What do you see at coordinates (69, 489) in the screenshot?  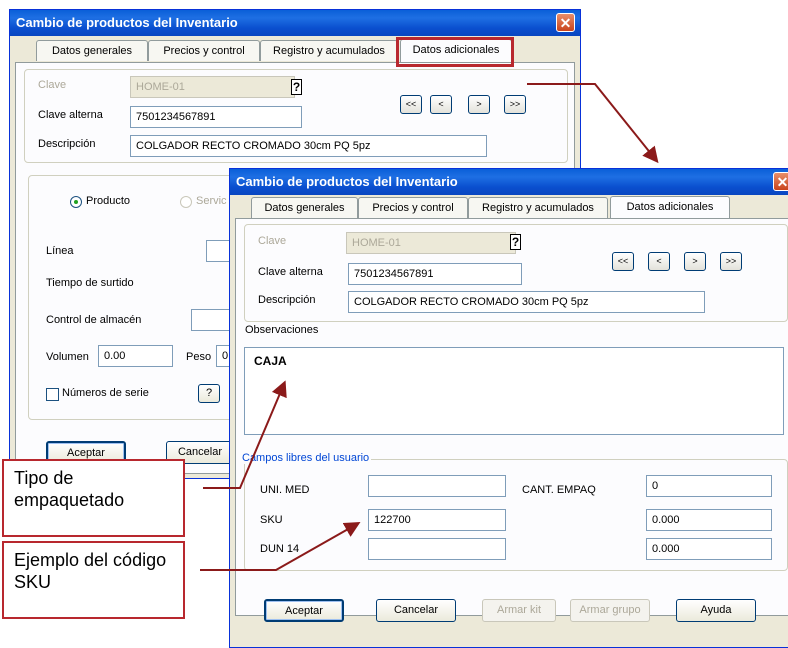 I see `callout-tipo-text: Tipo de empaquetado` at bounding box center [69, 489].